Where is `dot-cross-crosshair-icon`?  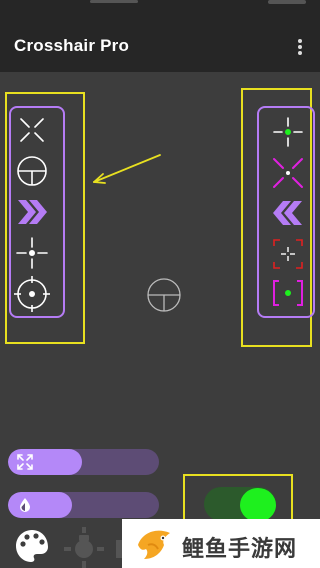 dot-cross-crosshair-icon is located at coordinates (32, 253).